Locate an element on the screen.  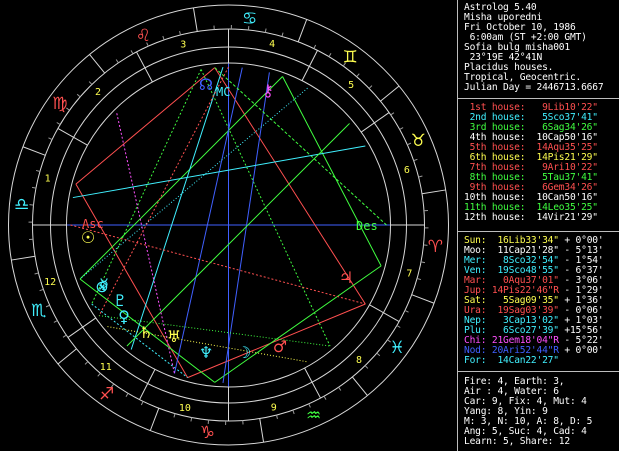
uranus-glyph: ♅ is located at coordinates (174, 336).